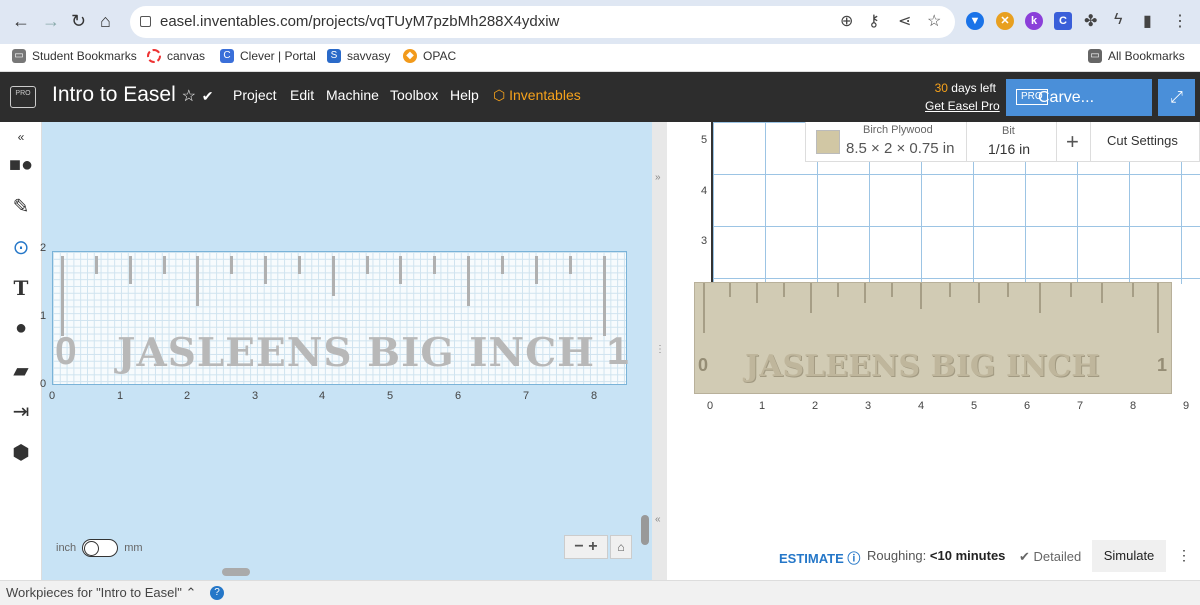  Describe the element at coordinates (1063, 21) in the screenshot. I see `extension-c-icon: C` at that location.